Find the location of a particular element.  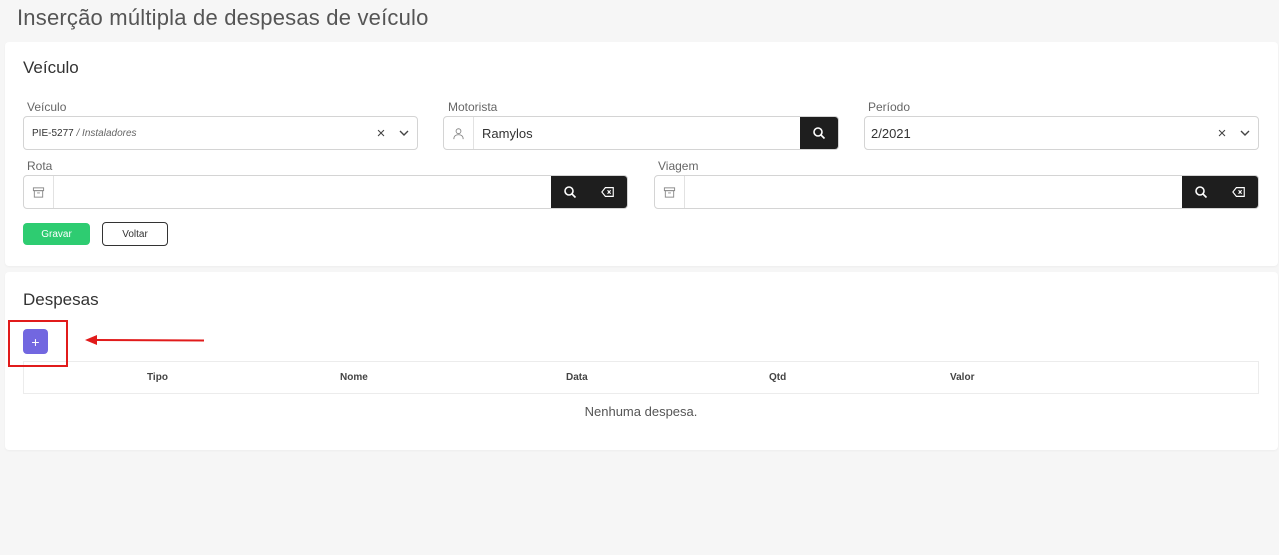

save-button: Gravar is located at coordinates (56, 234).